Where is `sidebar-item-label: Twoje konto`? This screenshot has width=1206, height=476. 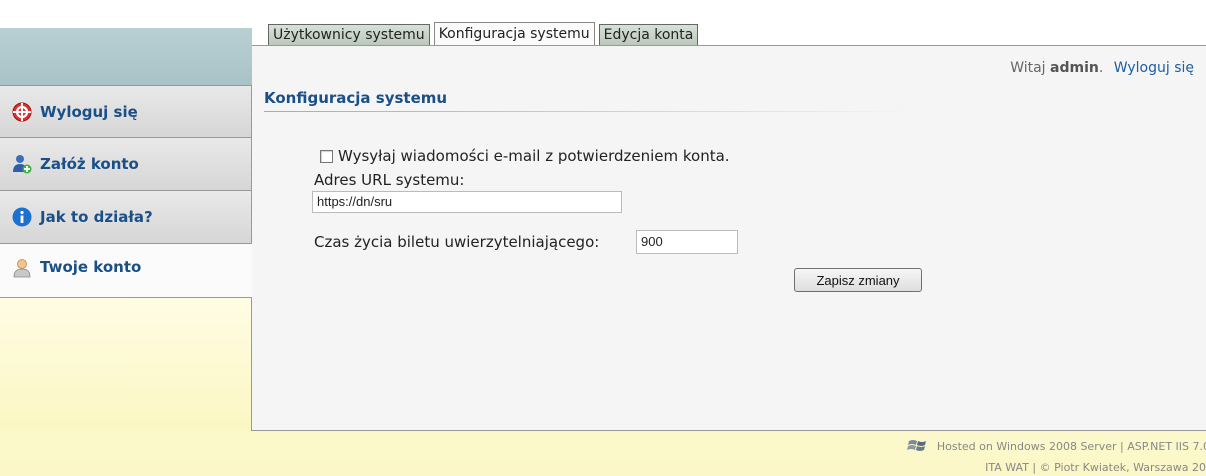
sidebar-item-label: Twoje konto is located at coordinates (91, 267).